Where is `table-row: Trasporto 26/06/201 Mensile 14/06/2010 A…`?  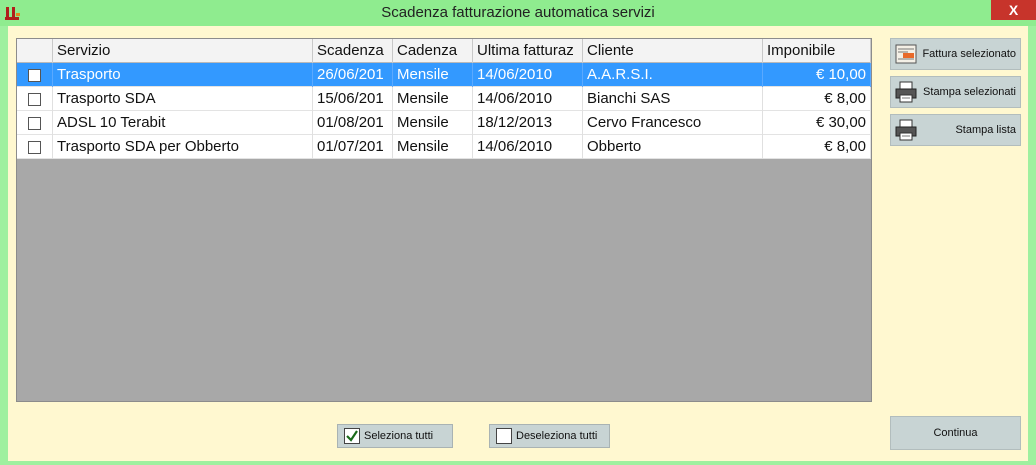 table-row: Trasporto 26/06/201 Mensile 14/06/2010 A… is located at coordinates (444, 75).